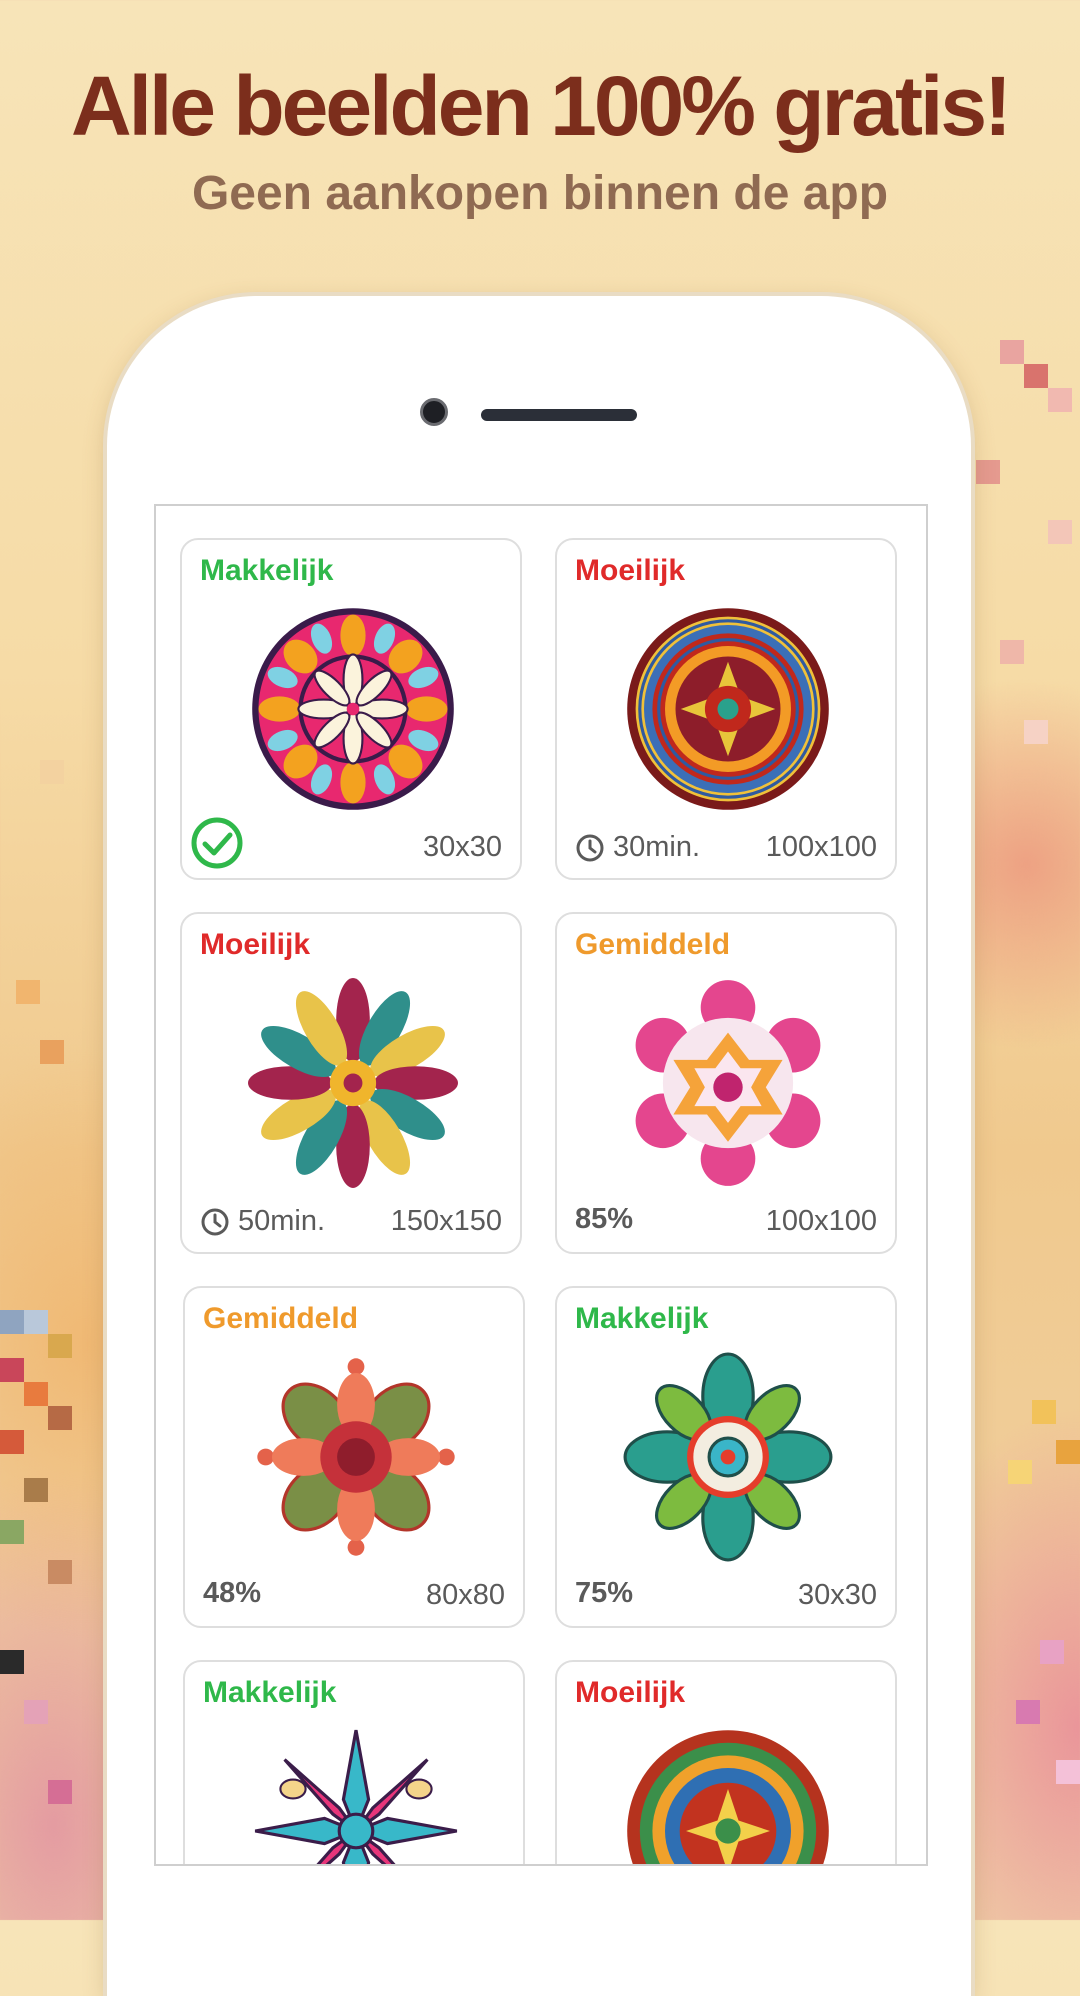 This screenshot has width=1080, height=1996. I want to click on progress-percent: 85%, so click(604, 1219).